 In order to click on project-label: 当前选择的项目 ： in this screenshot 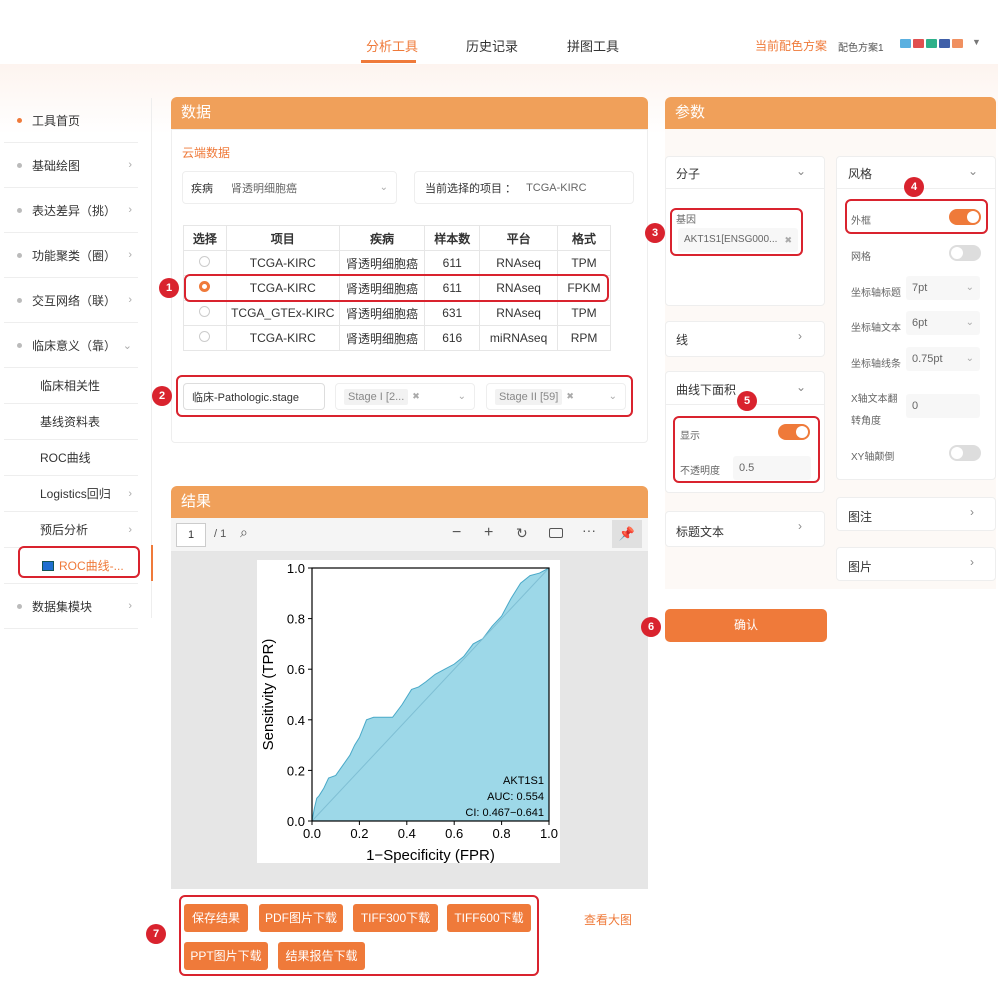, I will do `click(471, 188)`.